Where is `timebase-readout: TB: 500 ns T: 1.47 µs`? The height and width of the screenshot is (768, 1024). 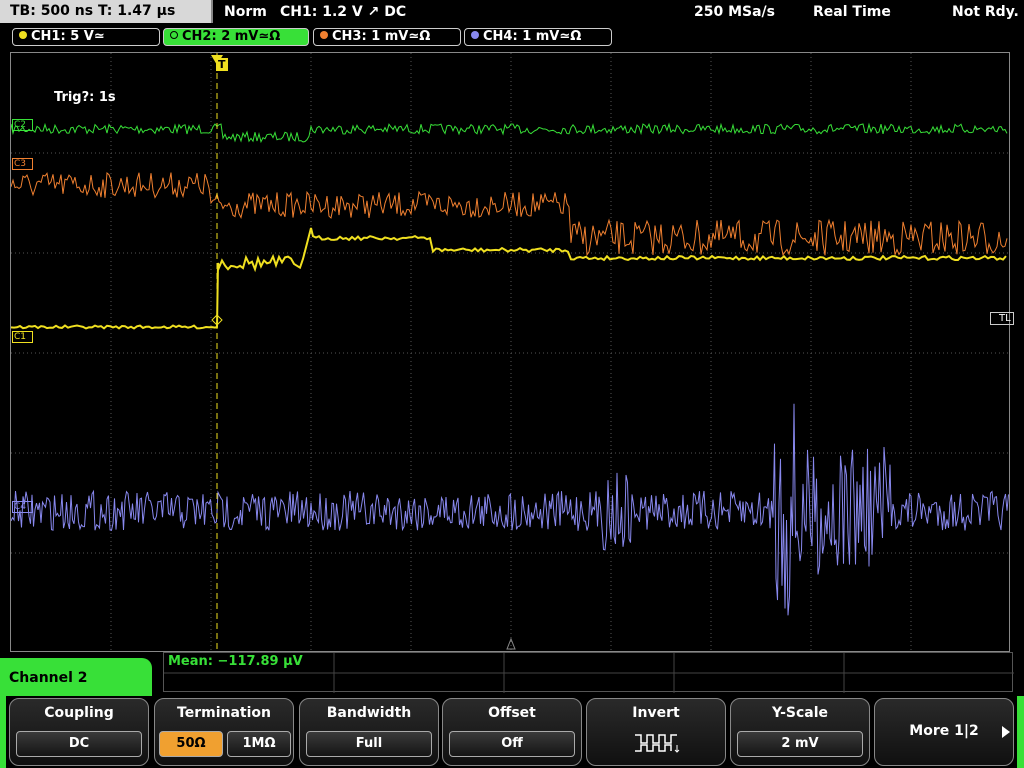 timebase-readout: TB: 500 ns T: 1.47 µs is located at coordinates (106, 11).